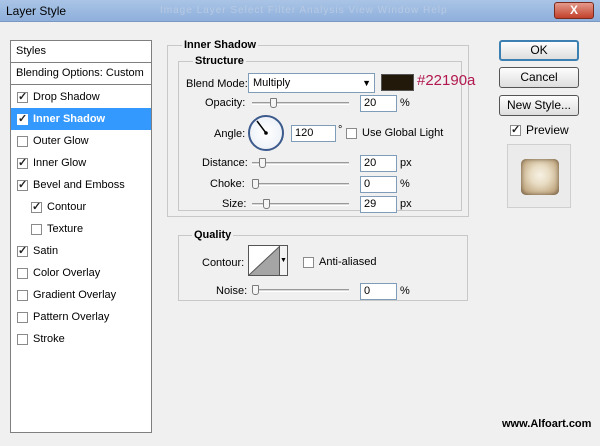 This screenshot has height=446, width=600. What do you see at coordinates (71, 317) in the screenshot?
I see `style-item-label: Pattern Overlay` at bounding box center [71, 317].